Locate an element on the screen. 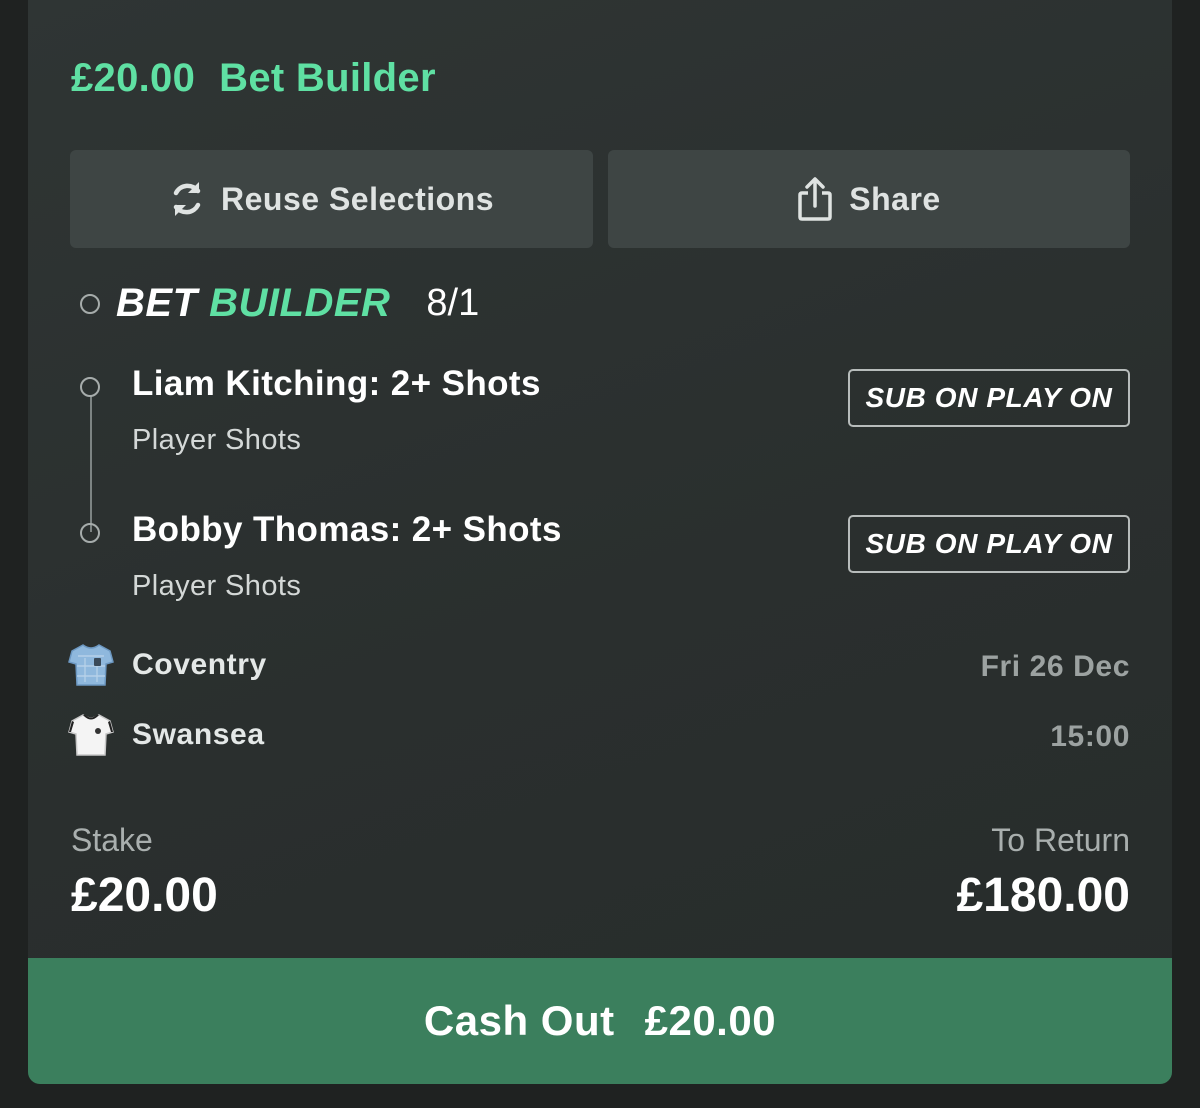 This screenshot has height=1108, width=1200. bet-builder-odds: 8/1 is located at coordinates (453, 303).